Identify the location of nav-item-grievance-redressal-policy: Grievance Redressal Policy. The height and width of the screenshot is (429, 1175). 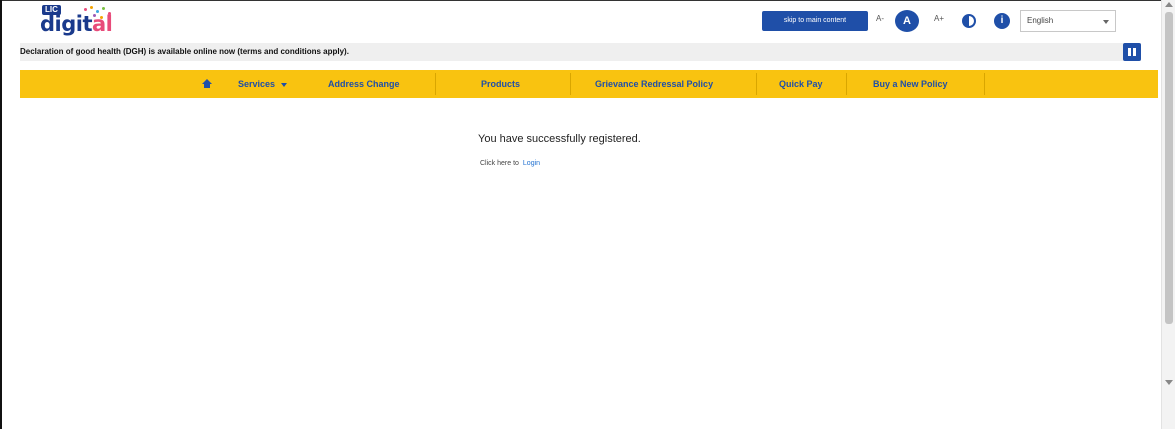
(654, 84).